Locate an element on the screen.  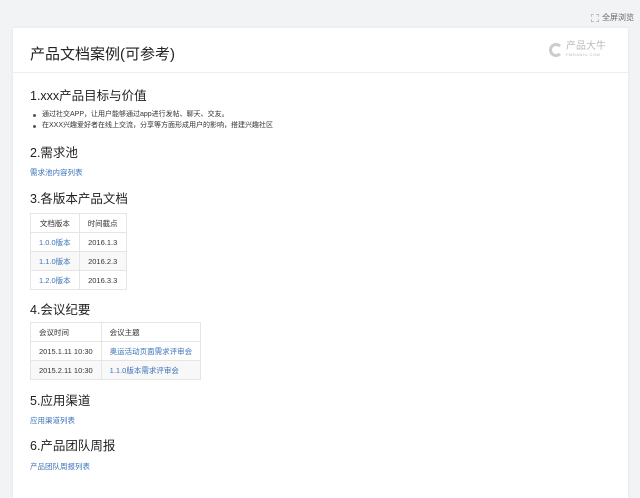
document-header: 产品文档案例(可参考) 产品大牛 PMDANIU.COM is located at coordinates (320, 50).